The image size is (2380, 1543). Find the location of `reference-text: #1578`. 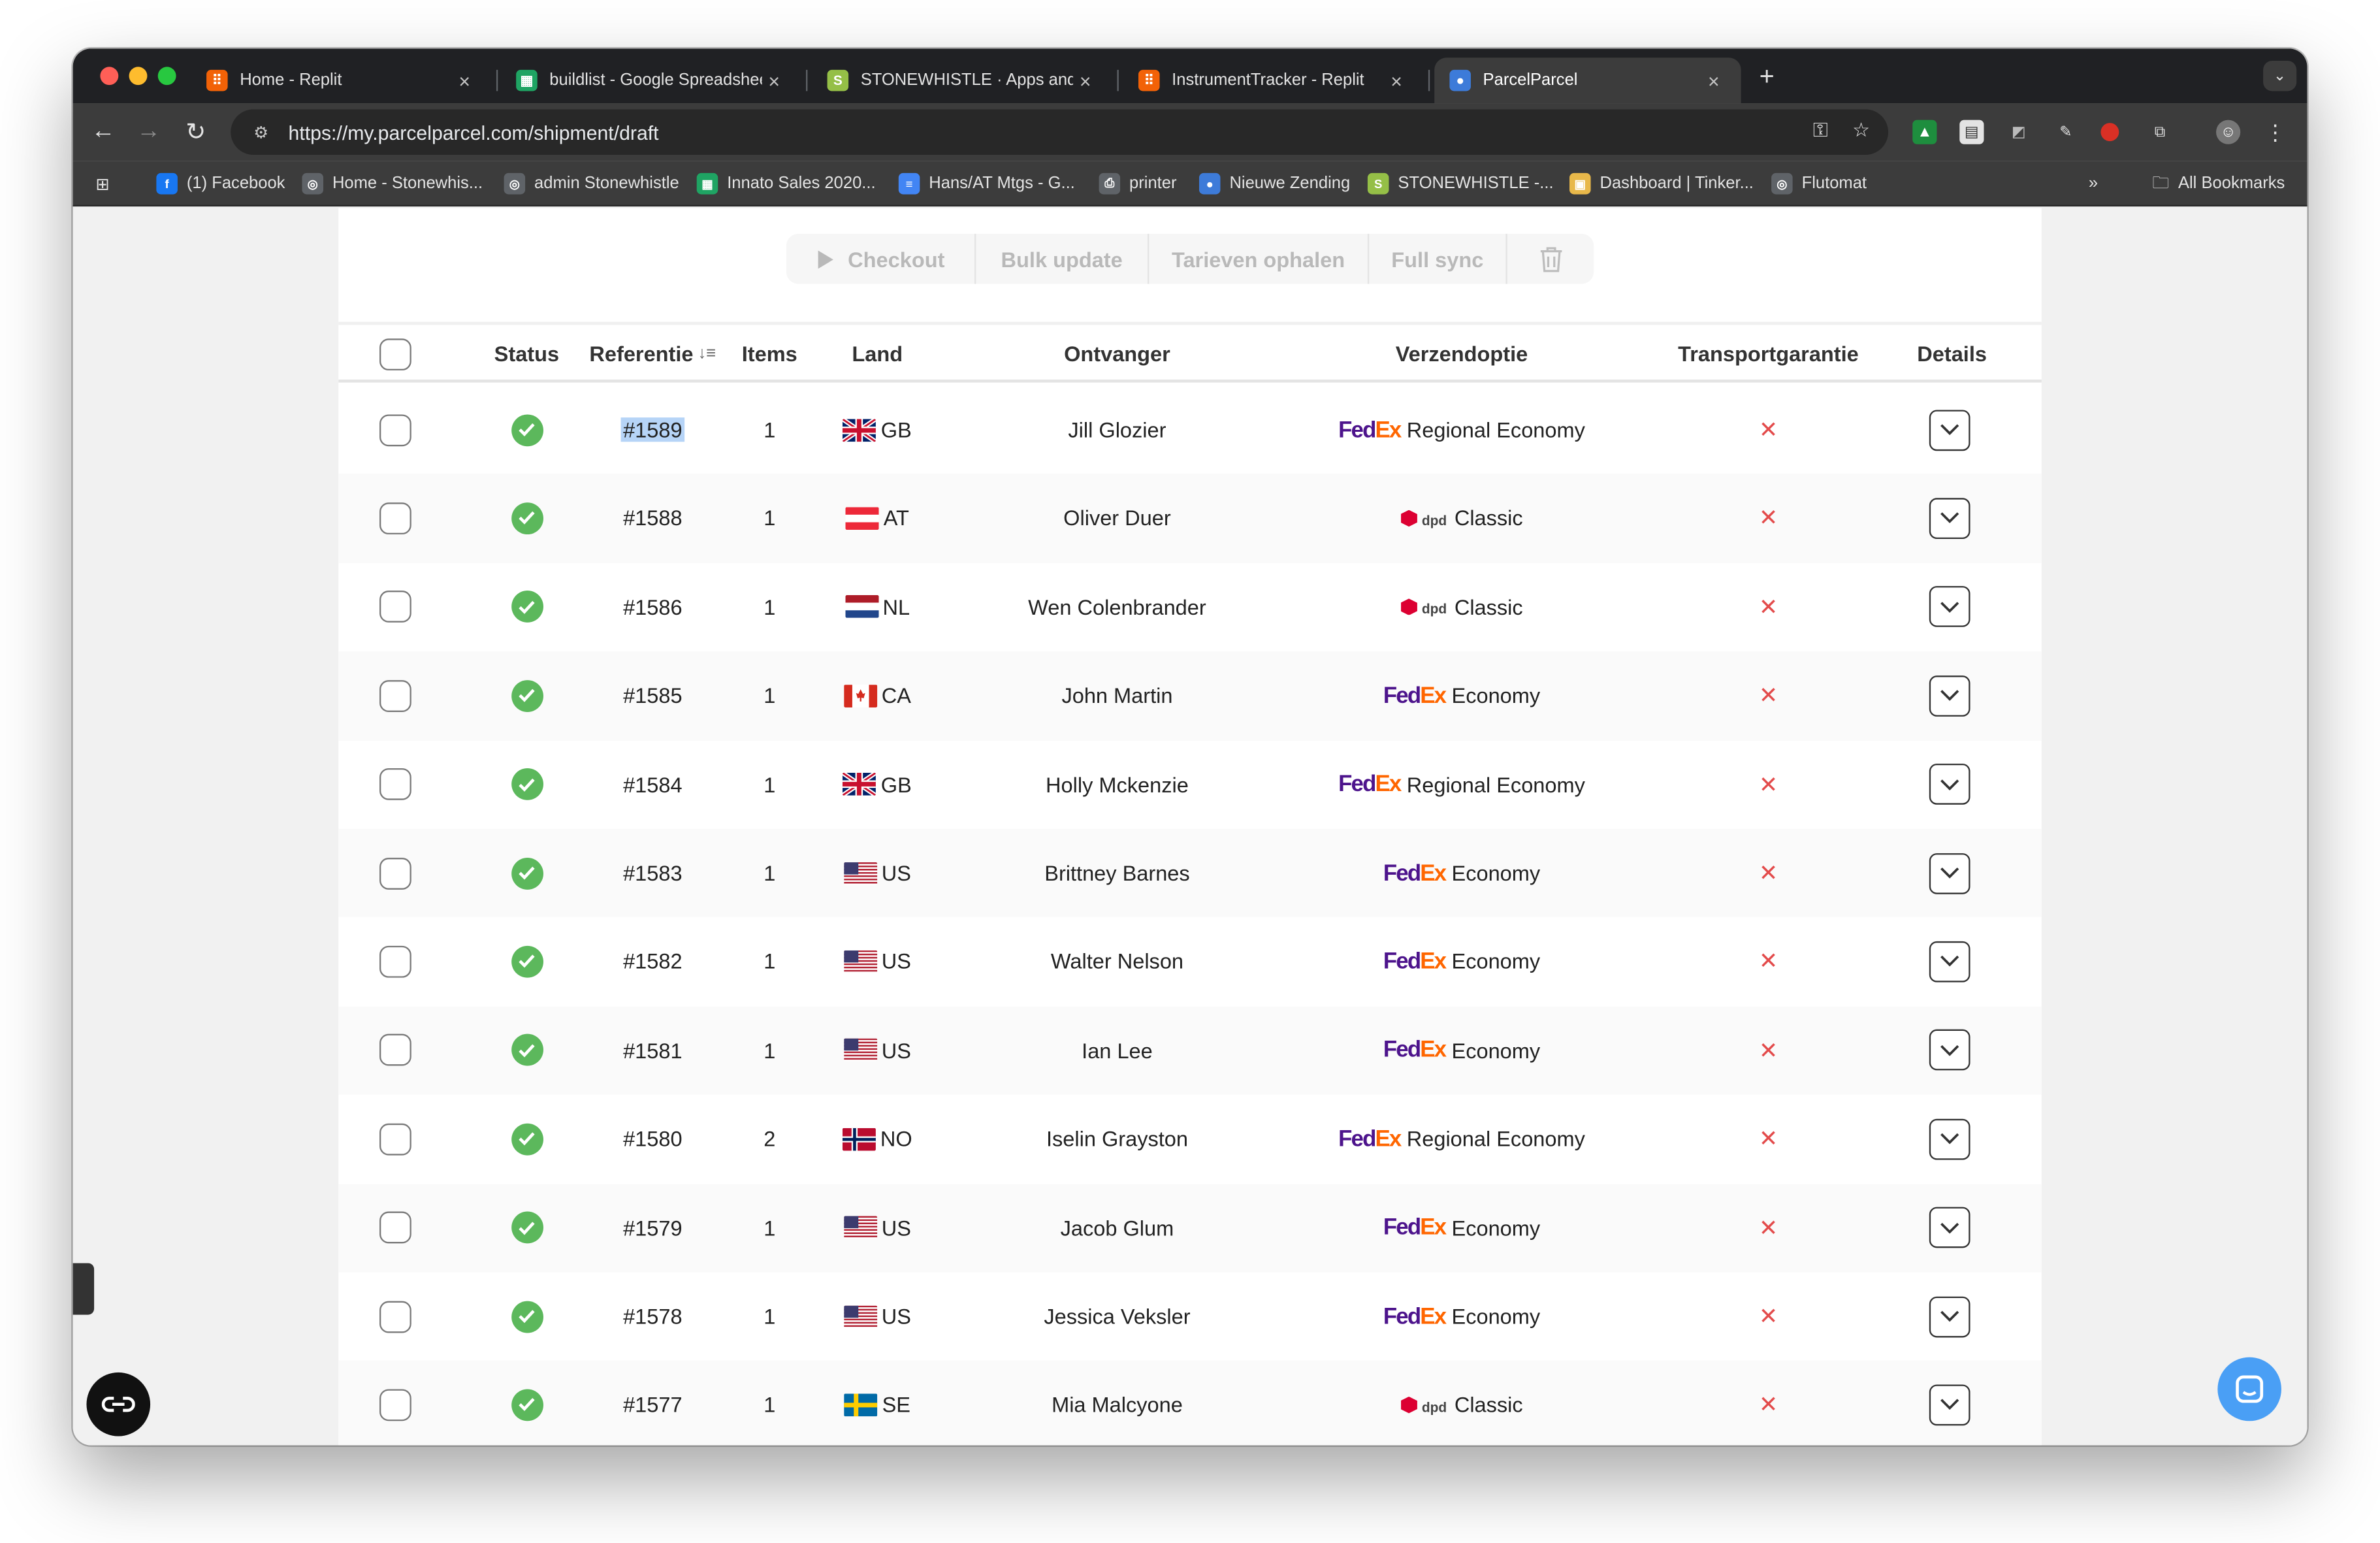

reference-text: #1578 is located at coordinates (652, 1316).